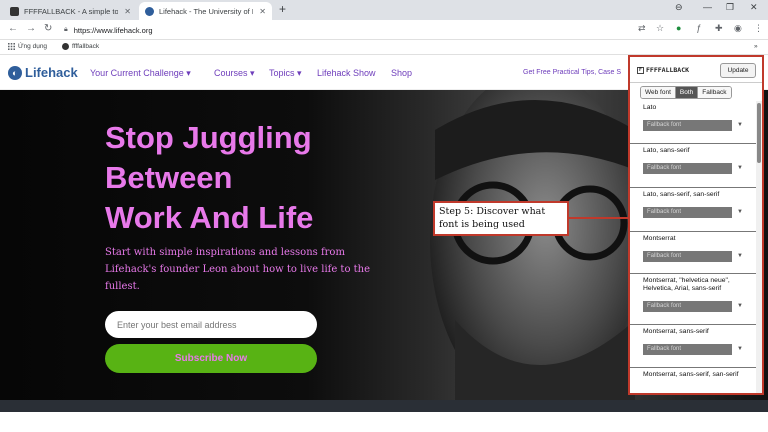 Image resolution: width=768 pixels, height=432 pixels. I want to click on tab-ffffallback: FFFFALLBACK - A simple tool for ✕, so click(70, 11).